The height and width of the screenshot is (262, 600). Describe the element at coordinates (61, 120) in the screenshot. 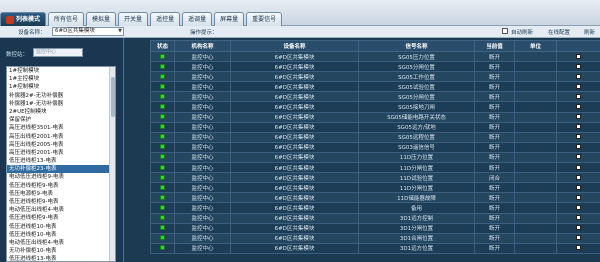

I see `list-item: 保留保护` at that location.